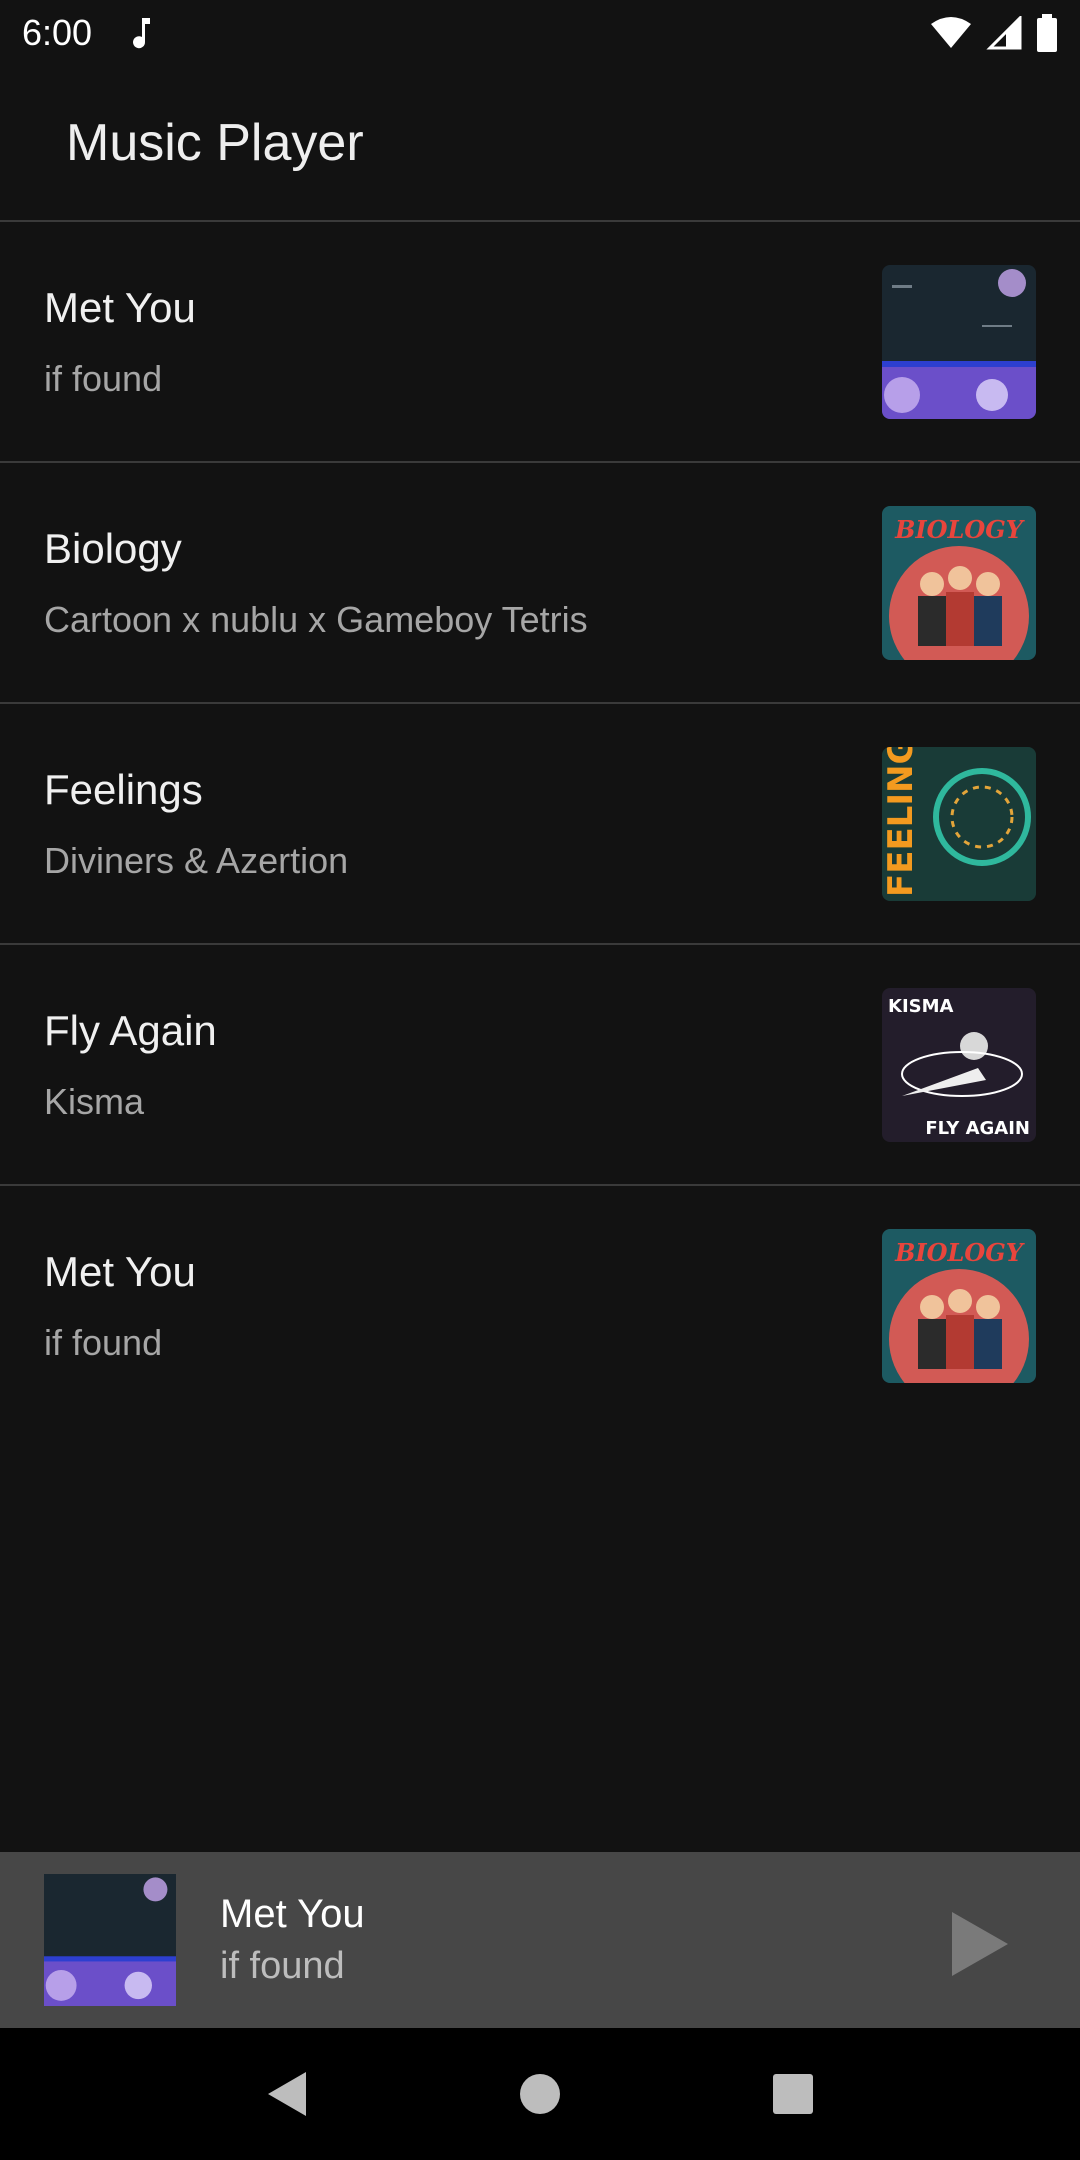 This screenshot has height=2160, width=1080. Describe the element at coordinates (540, 340) in the screenshot. I see `song-item: Met You if found` at that location.